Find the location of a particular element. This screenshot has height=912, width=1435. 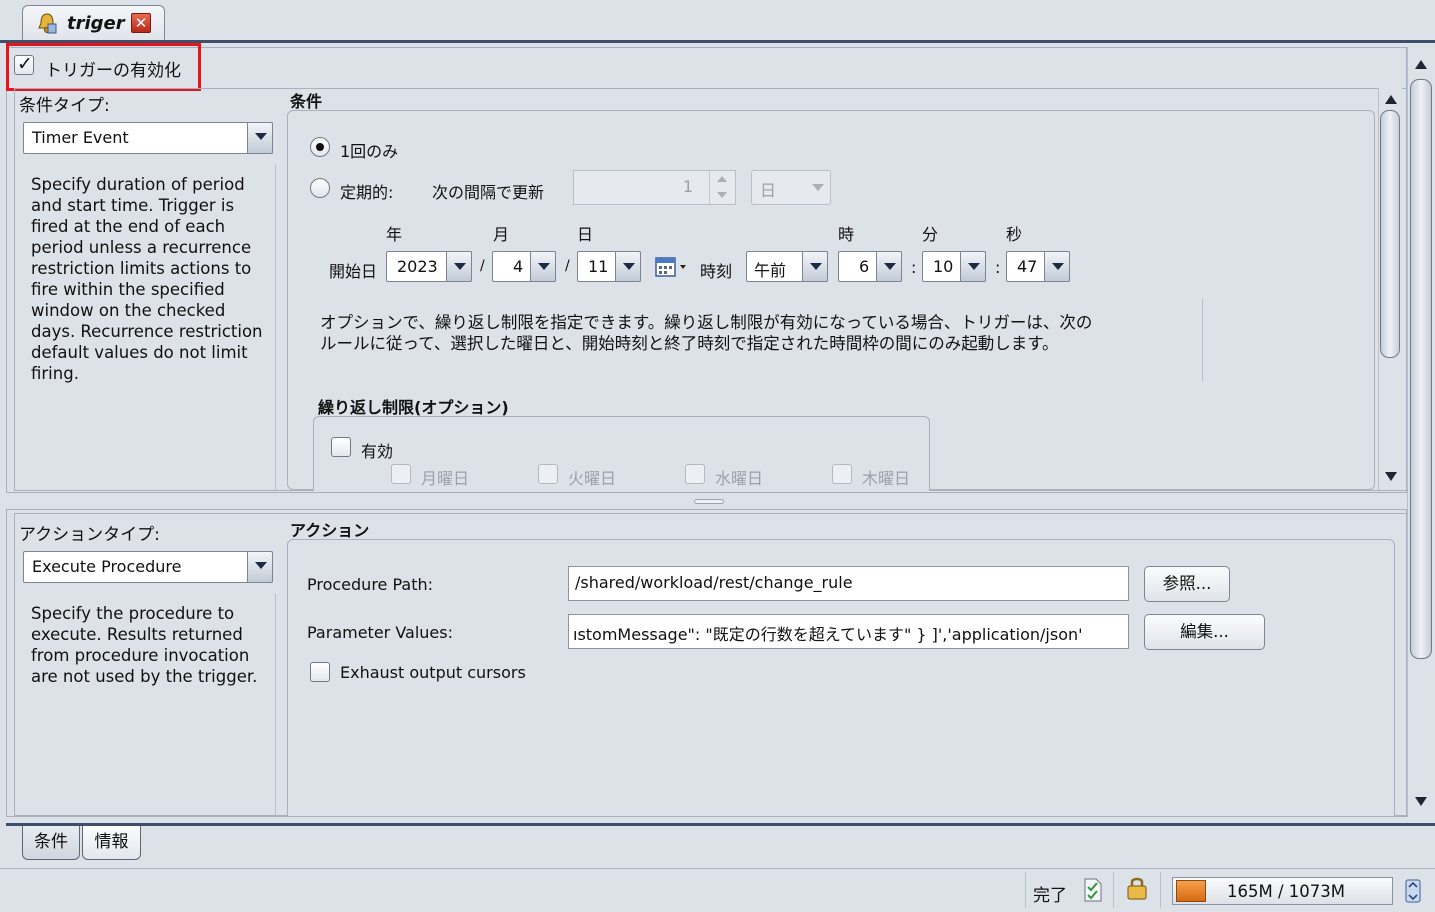

memory-indicator: 165M / 1073M is located at coordinates (1282, 891).